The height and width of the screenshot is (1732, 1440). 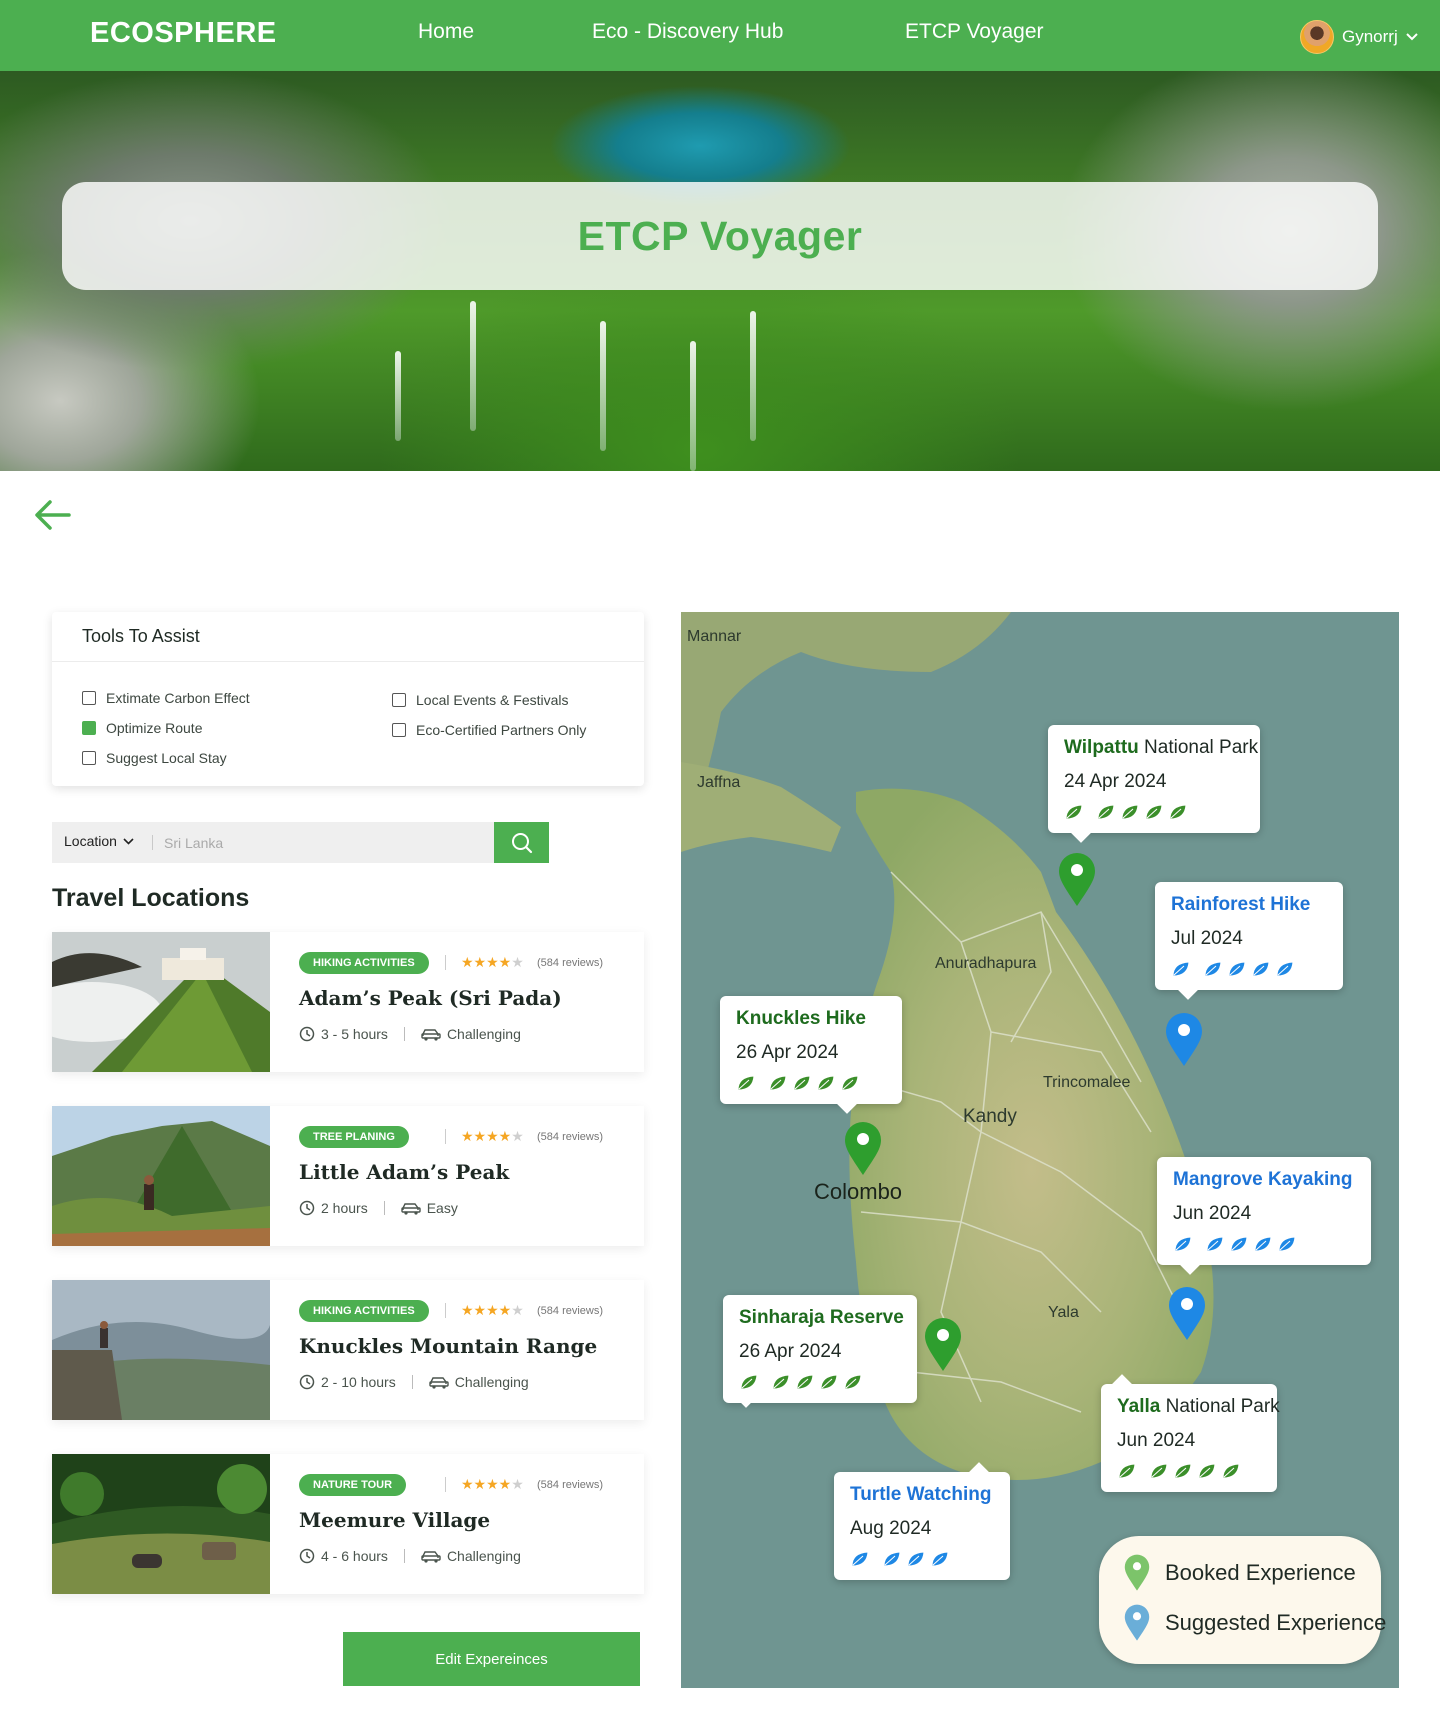 What do you see at coordinates (491, 1659) in the screenshot?
I see `edit-experiences-button: Edit Expereinces` at bounding box center [491, 1659].